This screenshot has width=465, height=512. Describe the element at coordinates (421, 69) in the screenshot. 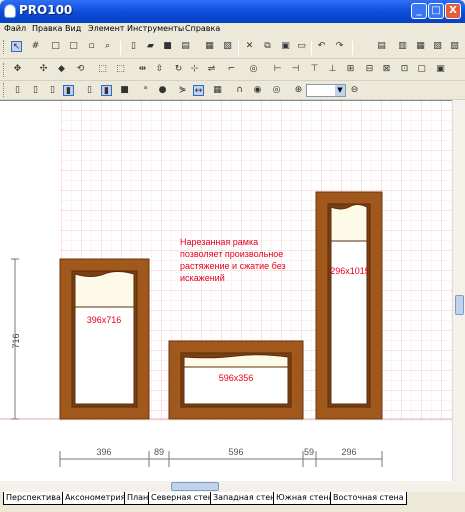

I see `size4-icon: ▢` at that location.